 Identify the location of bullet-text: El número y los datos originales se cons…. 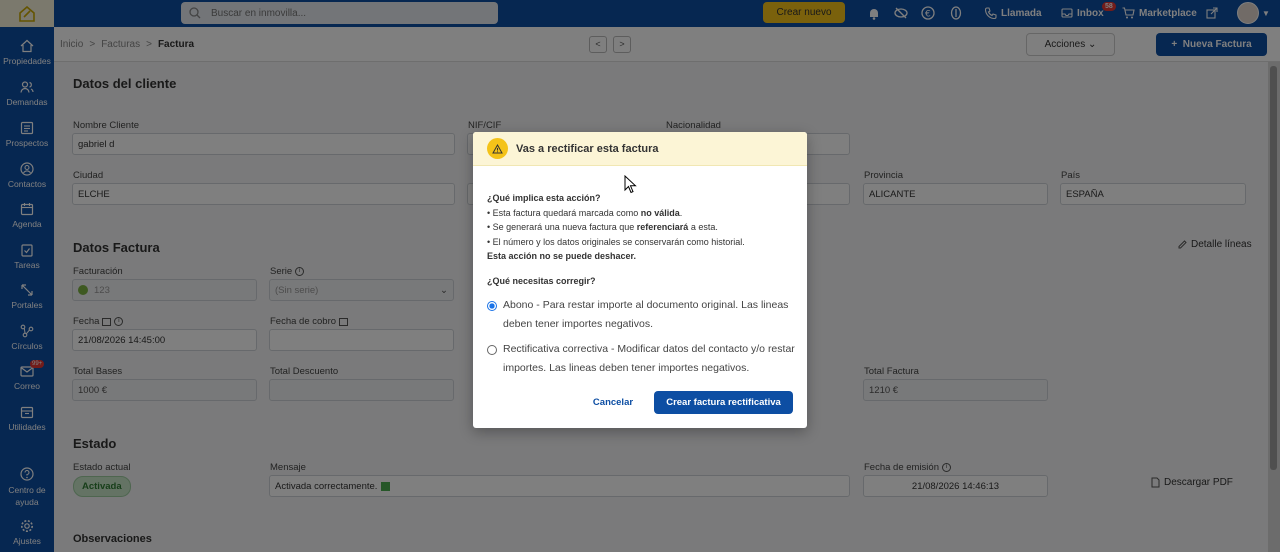
(618, 241).